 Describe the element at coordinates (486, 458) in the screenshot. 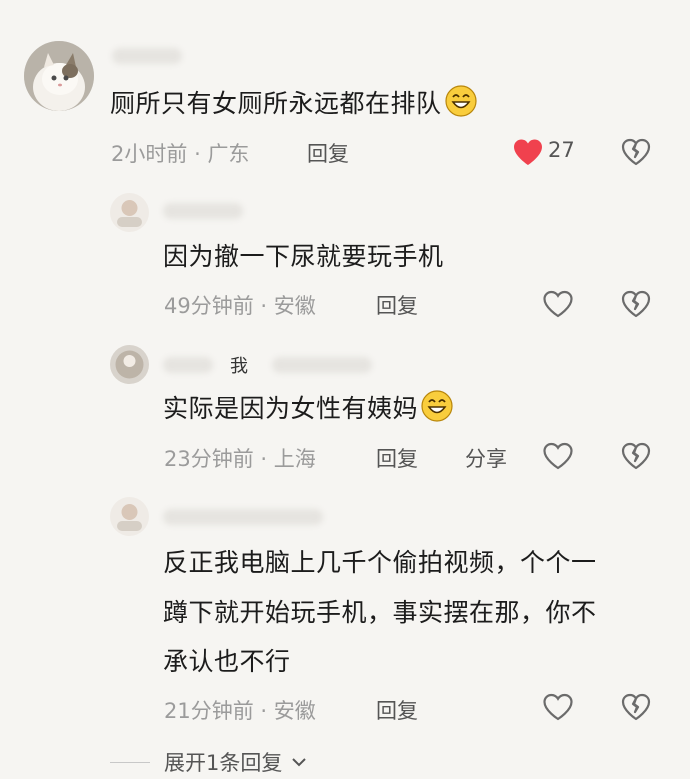

I see `share-button: 分享` at that location.